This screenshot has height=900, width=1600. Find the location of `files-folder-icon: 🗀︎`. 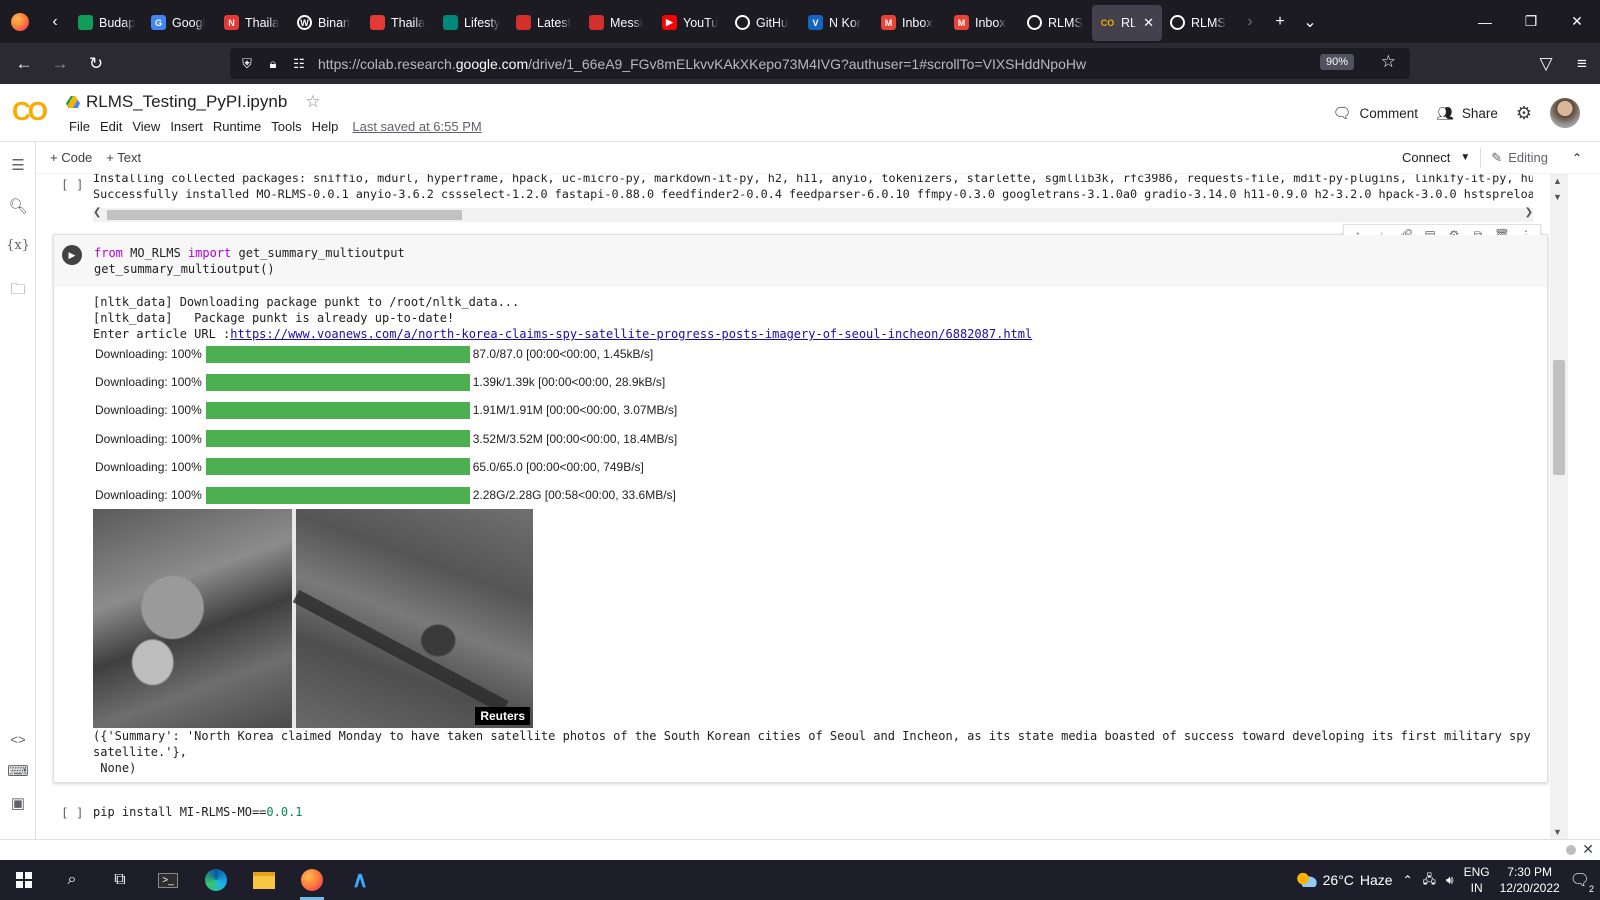

files-folder-icon: 🗀︎ is located at coordinates (18, 291).